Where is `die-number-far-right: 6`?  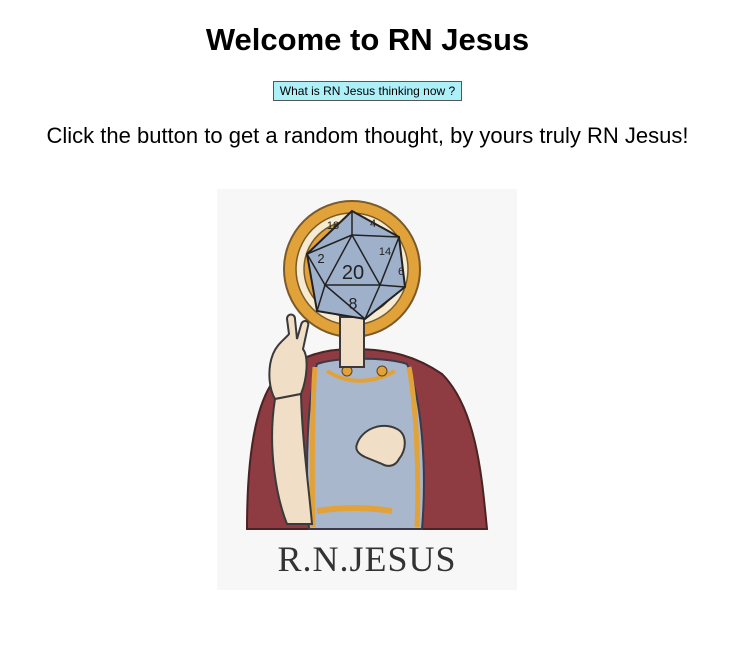 die-number-far-right: 6 is located at coordinates (401, 272).